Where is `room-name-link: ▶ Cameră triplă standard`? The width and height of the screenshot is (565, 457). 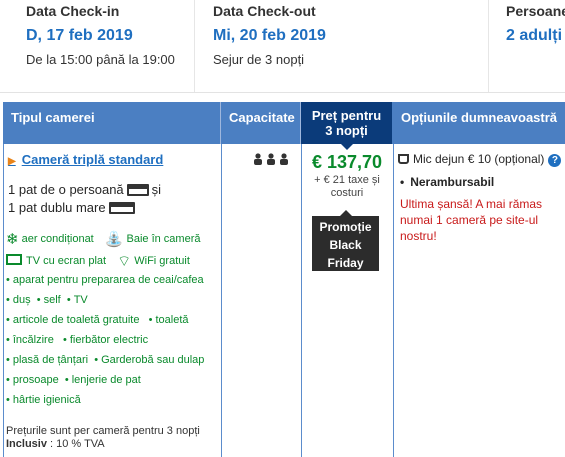
room-name-link: ▶ Cameră triplă standard is located at coordinates (85, 159).